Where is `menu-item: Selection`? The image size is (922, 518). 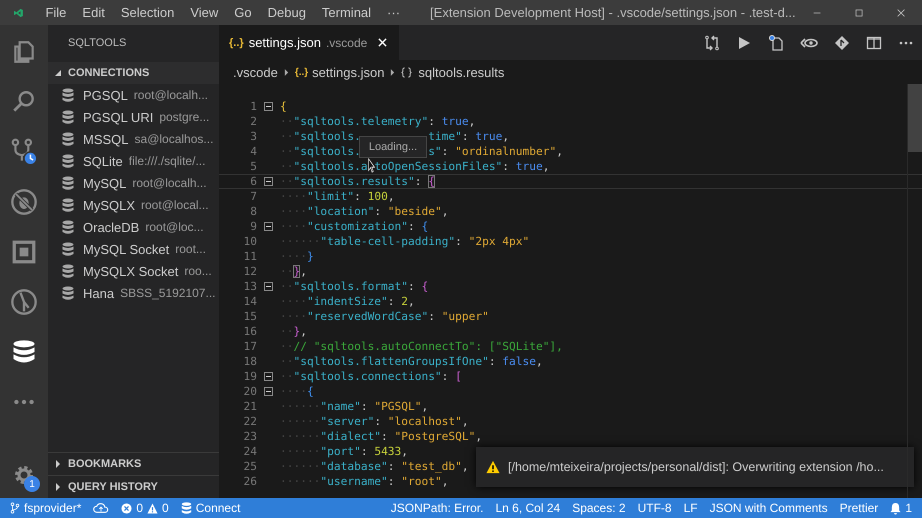 menu-item: Selection is located at coordinates (147, 12).